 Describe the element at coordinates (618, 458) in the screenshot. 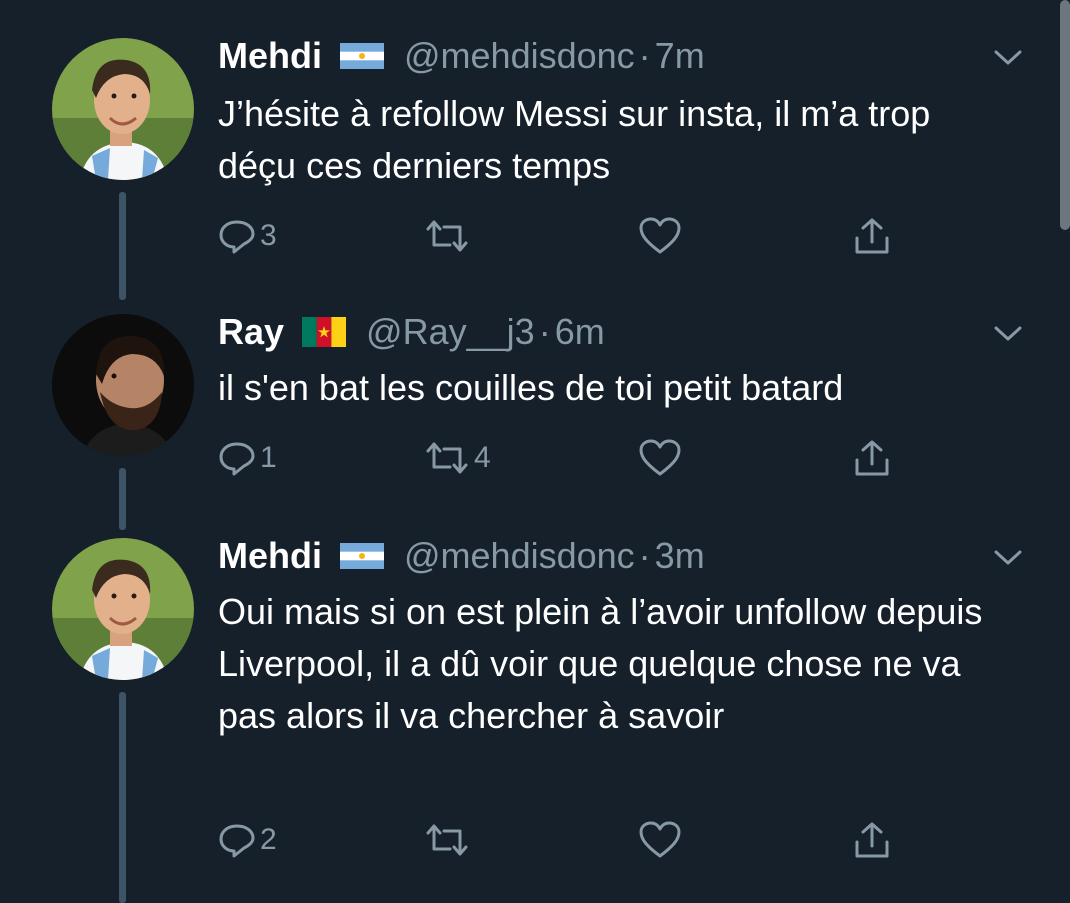

I see `tweet-actions: 1 4` at that location.